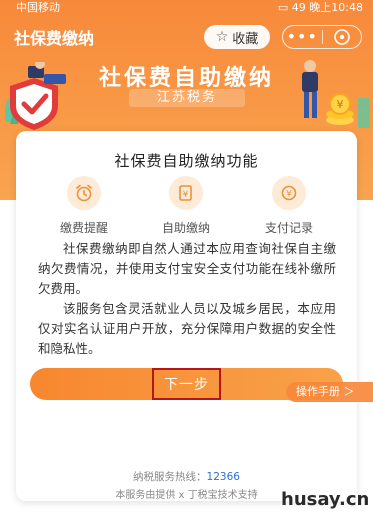 The height and width of the screenshot is (518, 373). I want to click on feature-label: 缴费提醒, so click(83, 228).